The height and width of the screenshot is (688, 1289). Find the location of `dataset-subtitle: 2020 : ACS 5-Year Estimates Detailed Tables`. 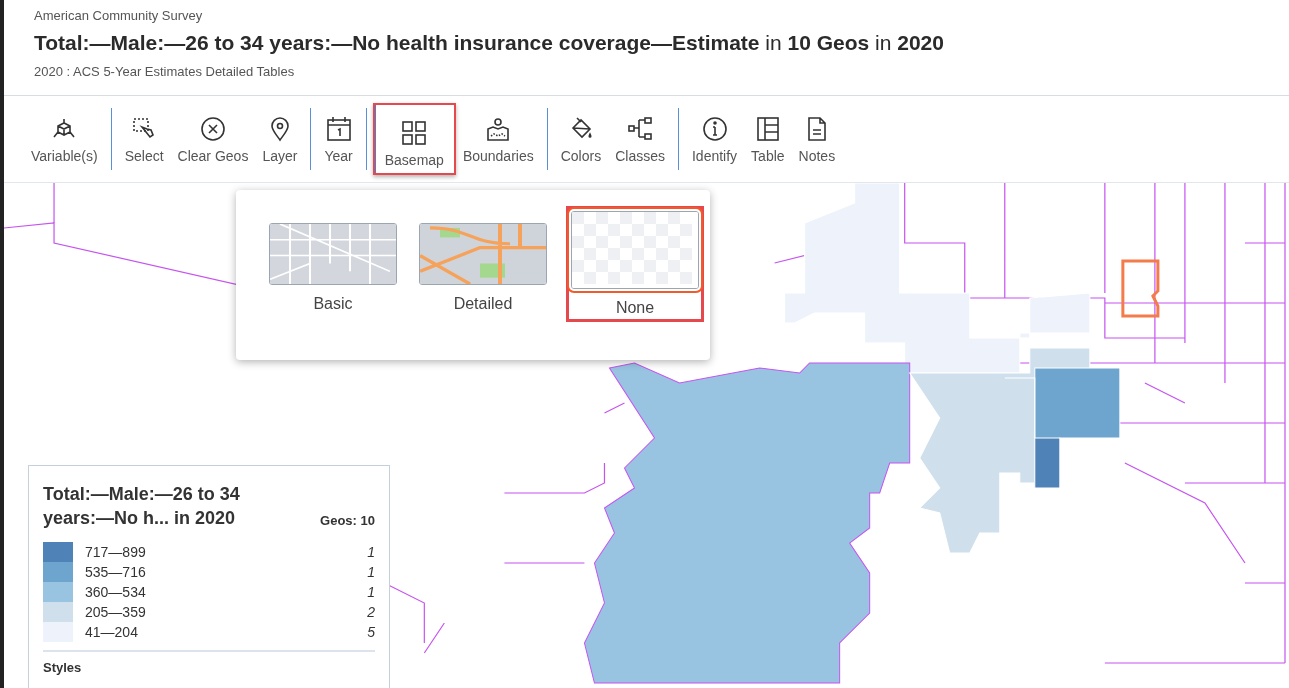

dataset-subtitle: 2020 : ACS 5-Year Estimates Detailed Tables is located at coordinates (165, 71).